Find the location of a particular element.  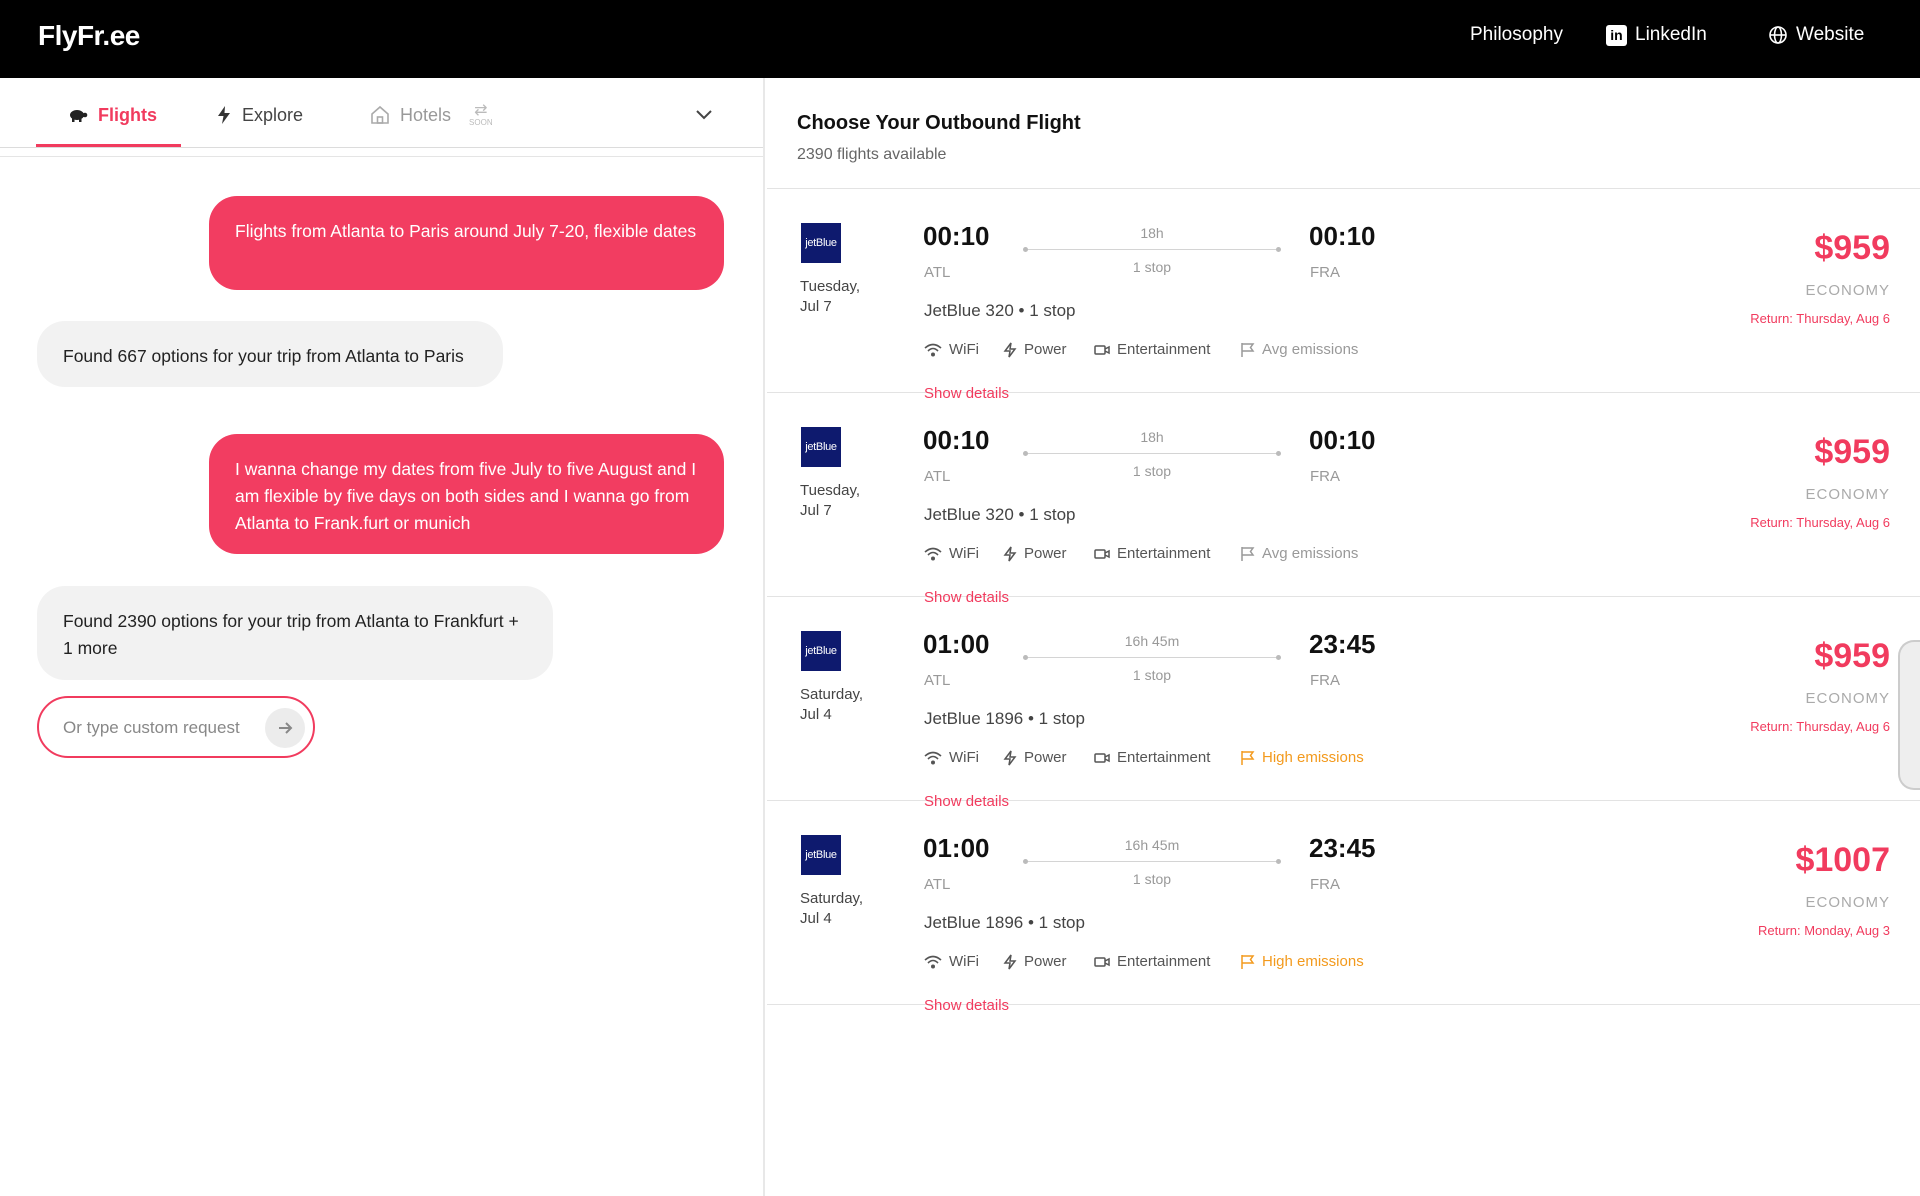

home-icon is located at coordinates (380, 114).